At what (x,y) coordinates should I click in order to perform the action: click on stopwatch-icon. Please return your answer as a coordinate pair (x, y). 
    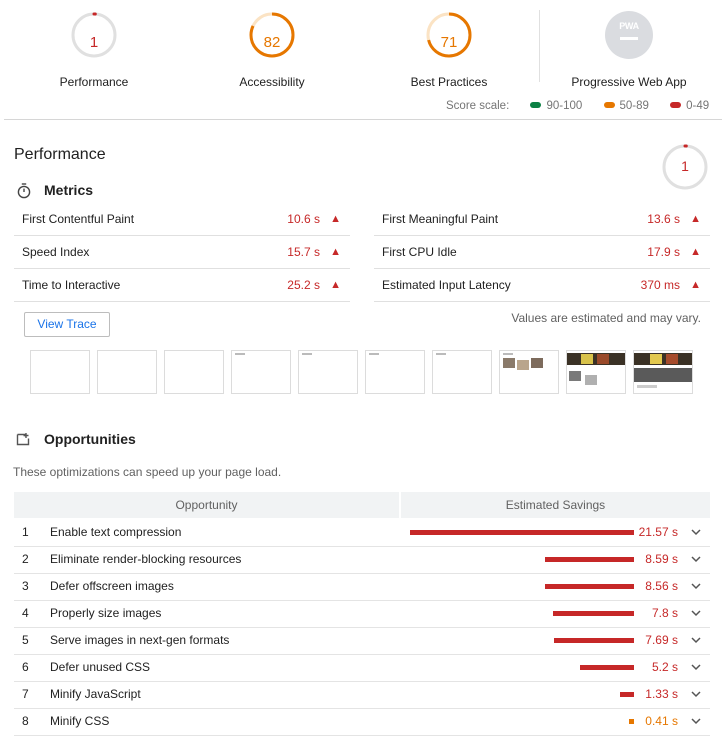
    Looking at the image, I should click on (24, 191).